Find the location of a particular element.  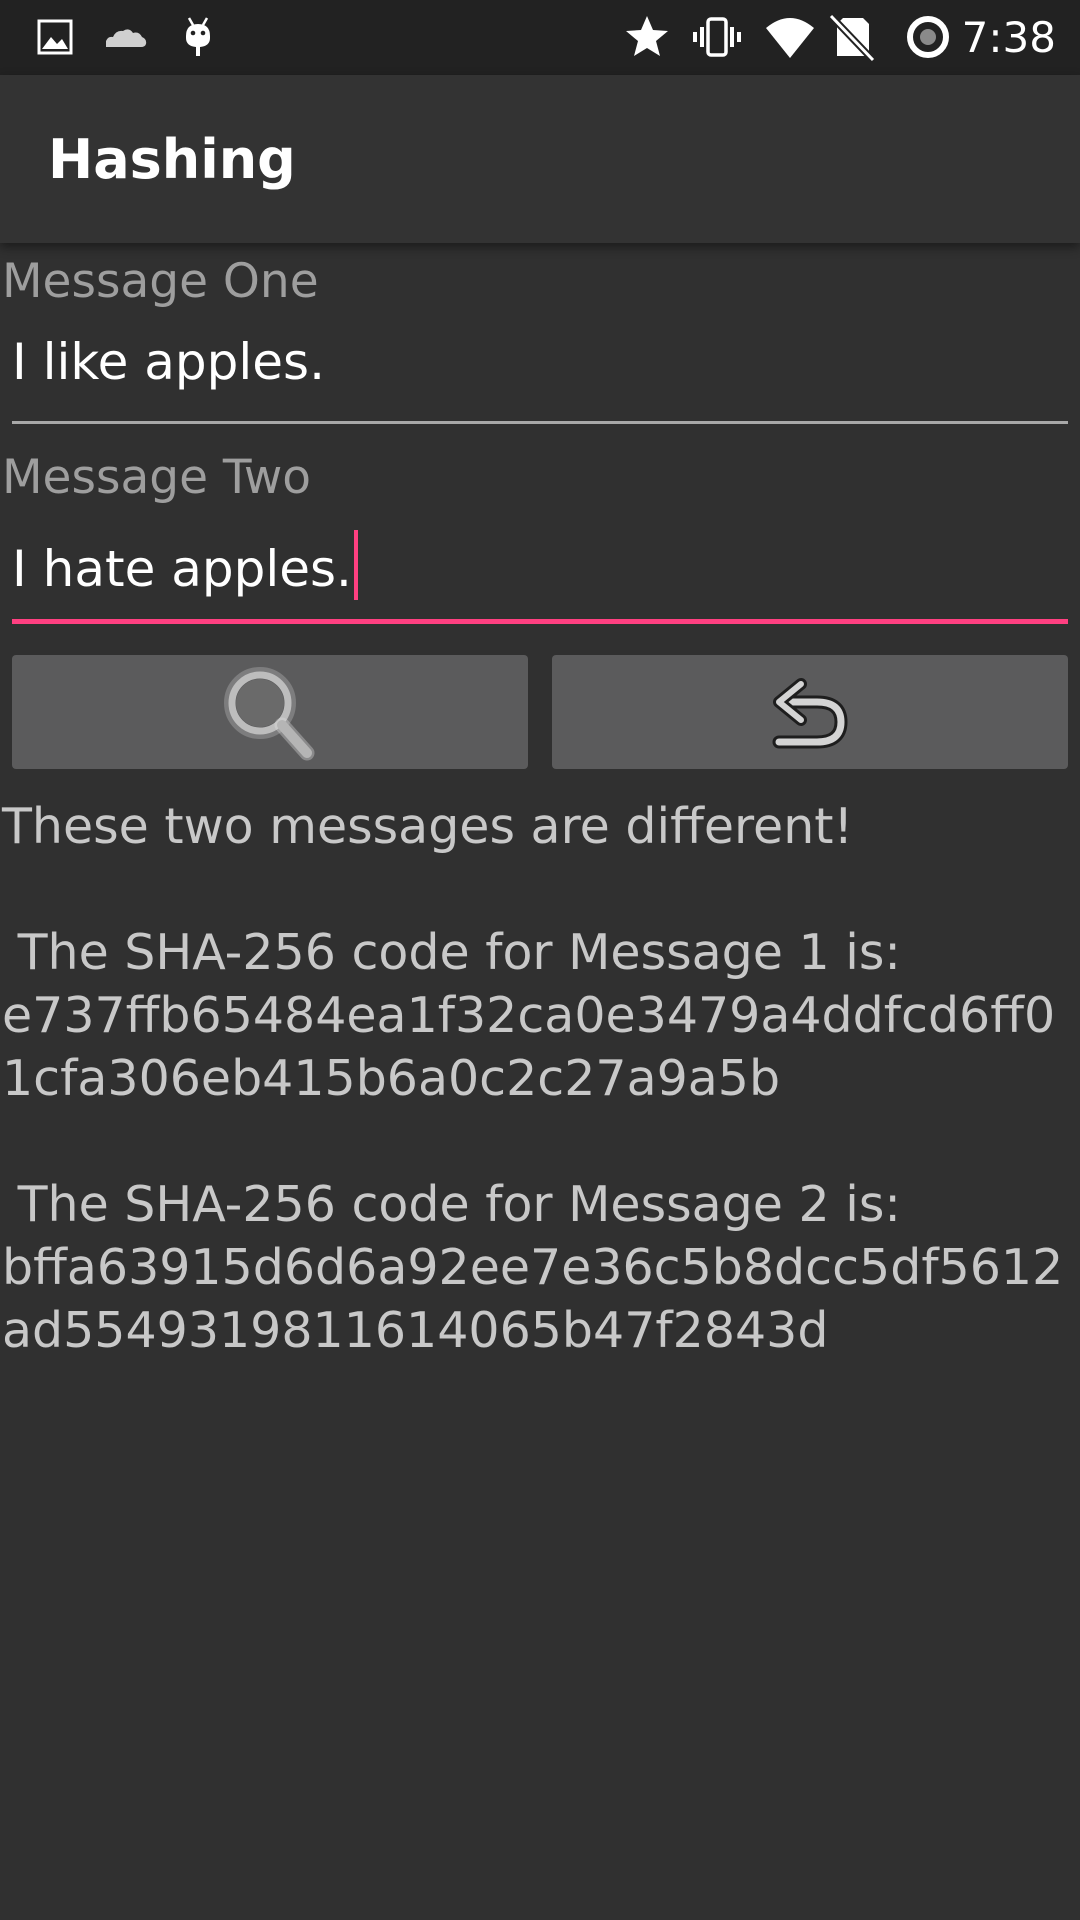

no-sim-icon is located at coordinates (852, 37).